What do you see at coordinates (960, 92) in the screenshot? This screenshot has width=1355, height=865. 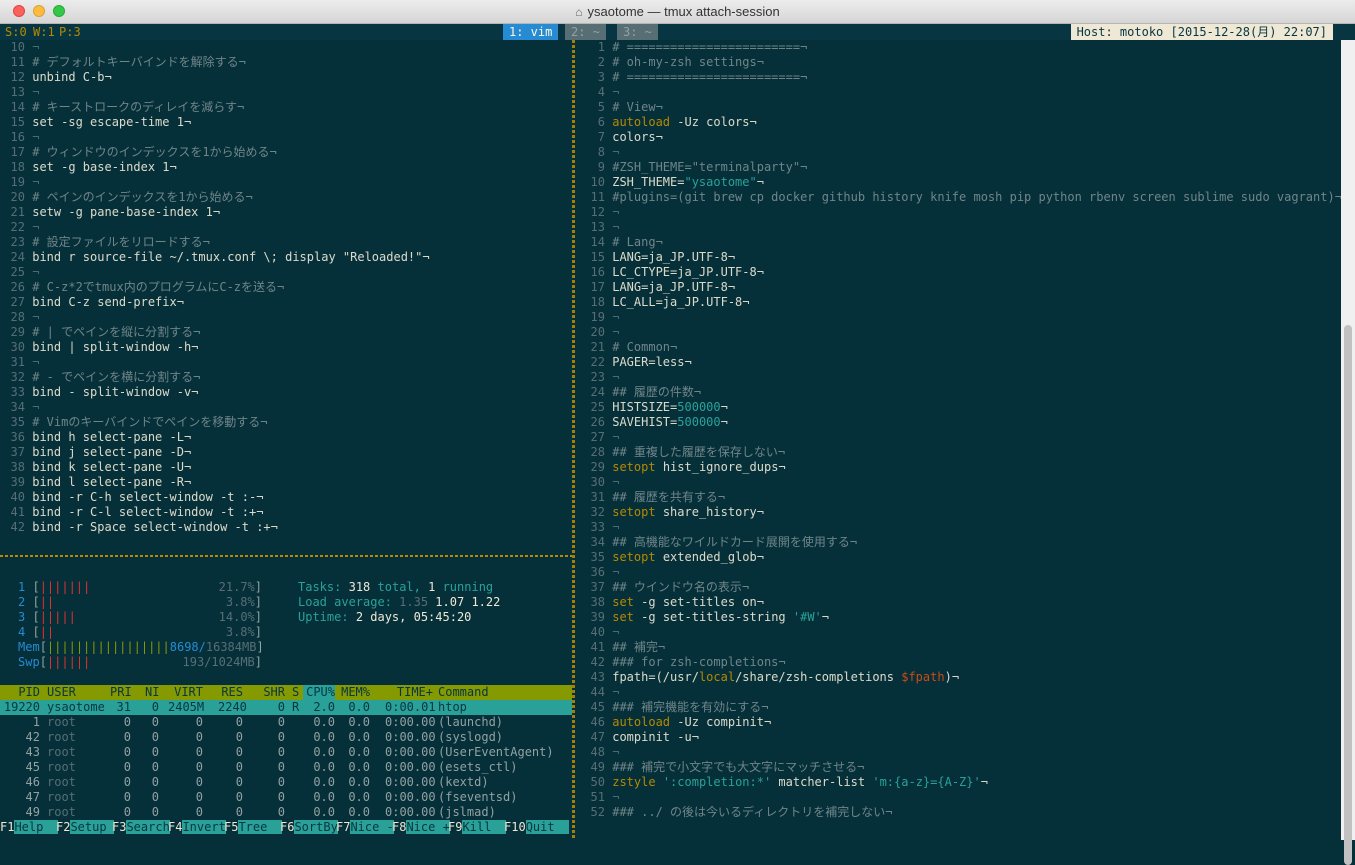 I see `code-line: 4 ¬` at bounding box center [960, 92].